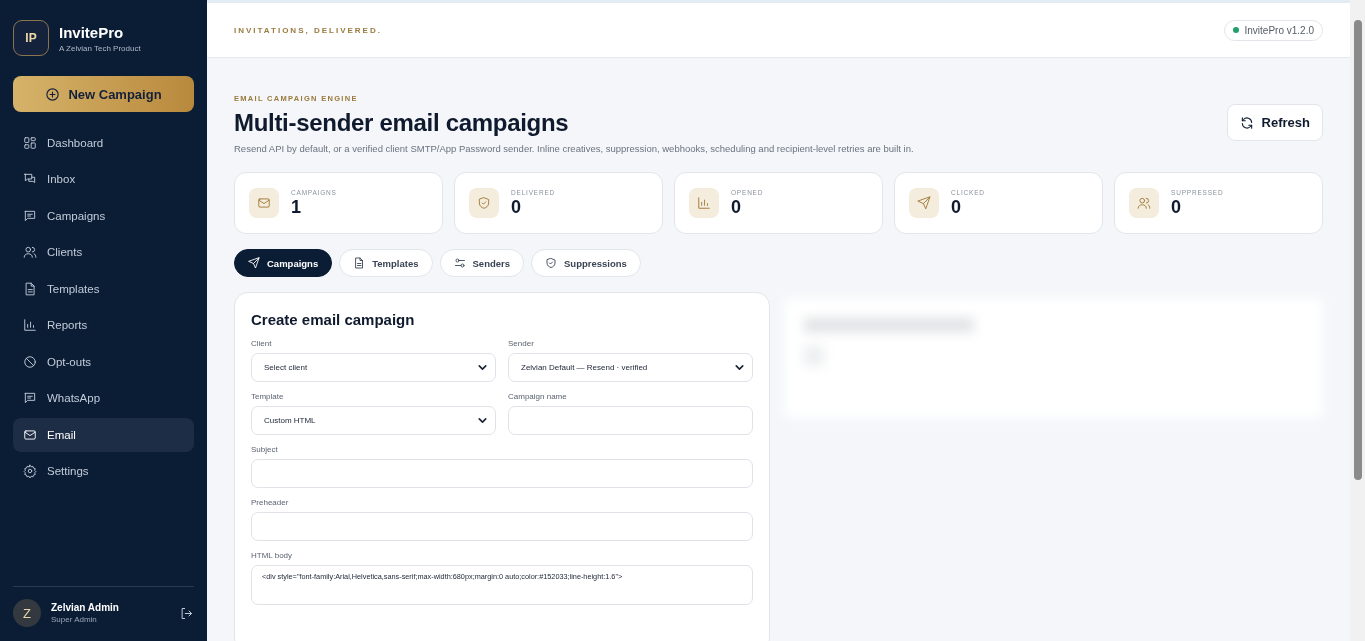  Describe the element at coordinates (103, 252) in the screenshot. I see `sidebar-item: Clients` at that location.